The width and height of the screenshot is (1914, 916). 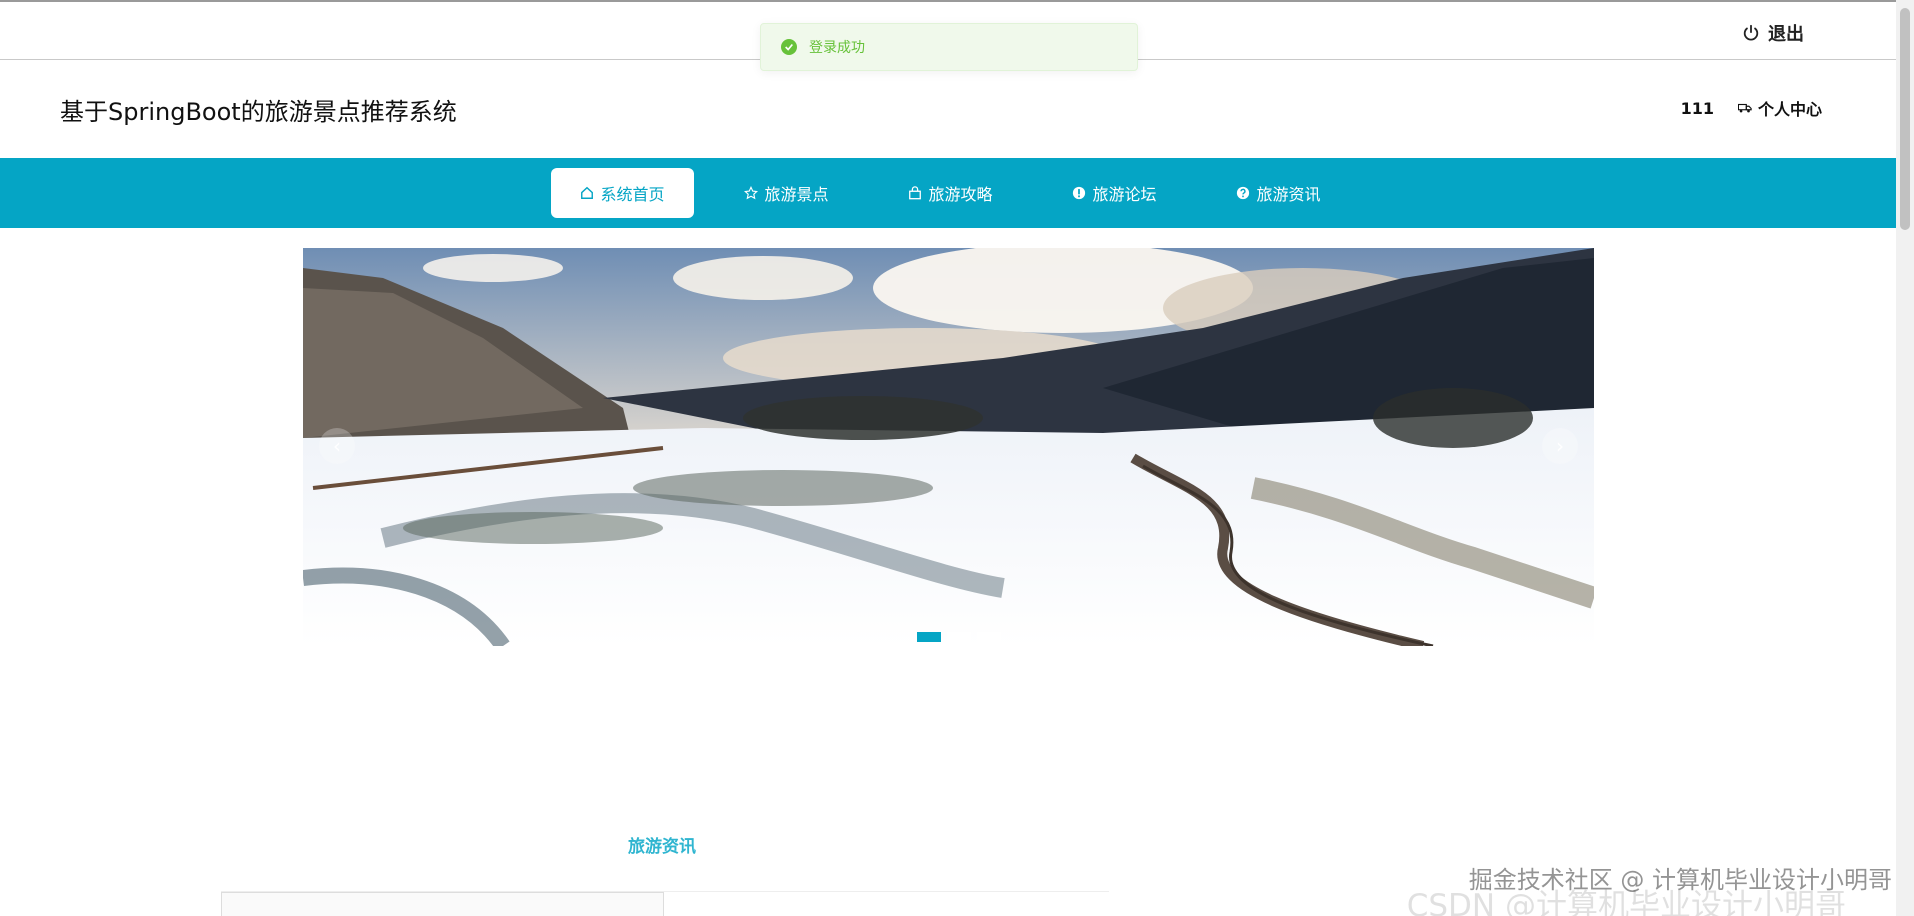 I want to click on personal-center-link: 个人中心, so click(x=1779, y=108).